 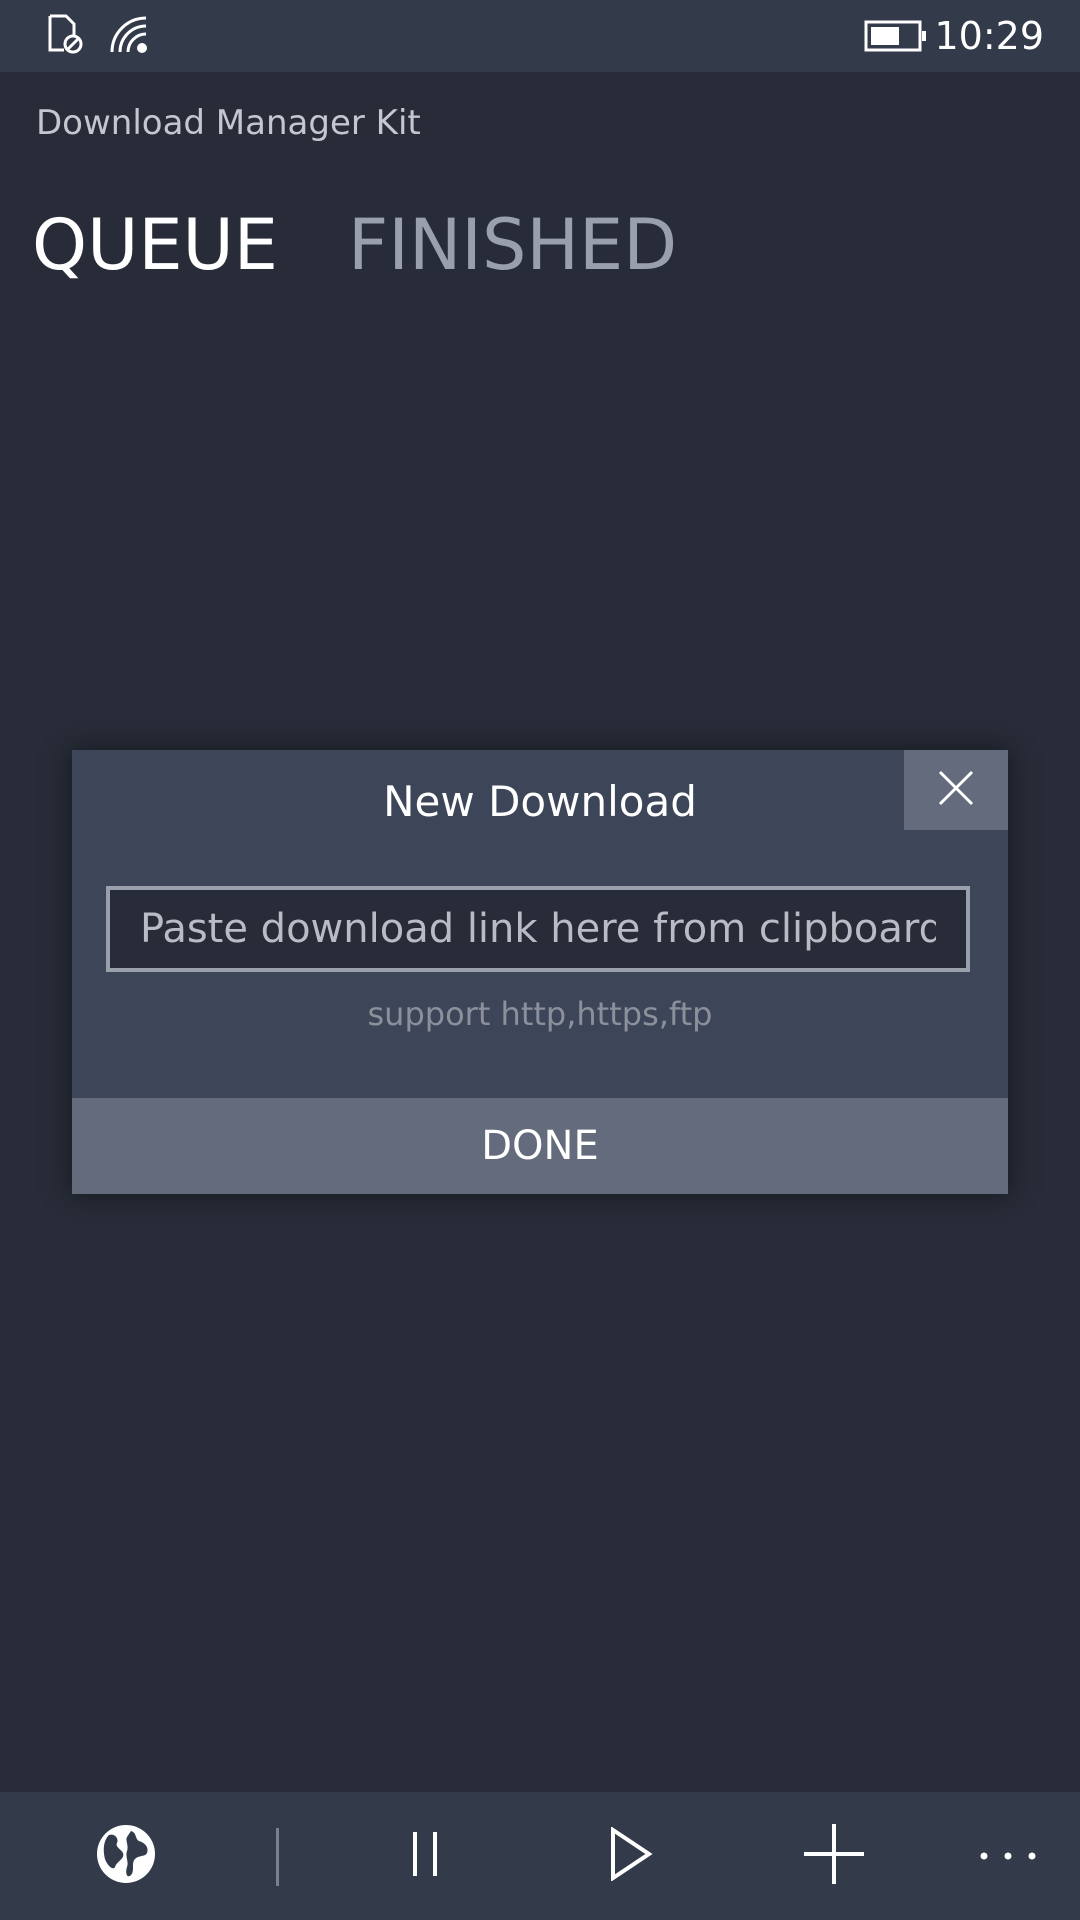 I want to click on close-button, so click(x=956, y=790).